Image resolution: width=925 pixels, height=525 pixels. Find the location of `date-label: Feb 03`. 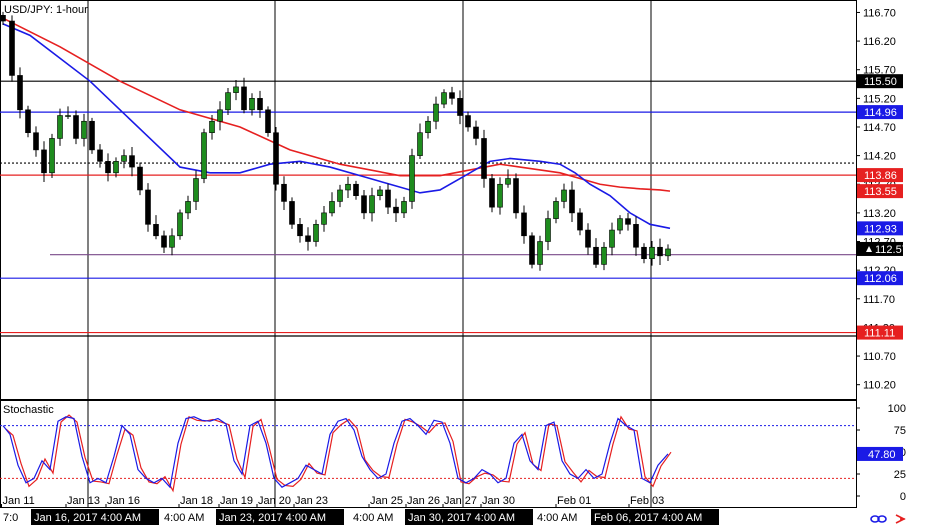

date-label: Feb 03 is located at coordinates (647, 501).